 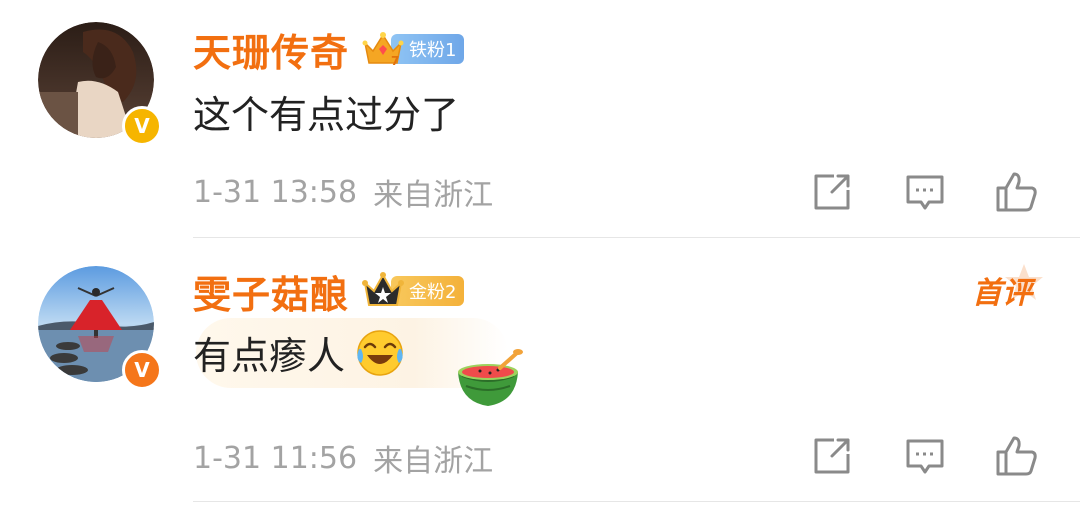 I want to click on first-comment-tag: 首评, so click(x=1002, y=293).